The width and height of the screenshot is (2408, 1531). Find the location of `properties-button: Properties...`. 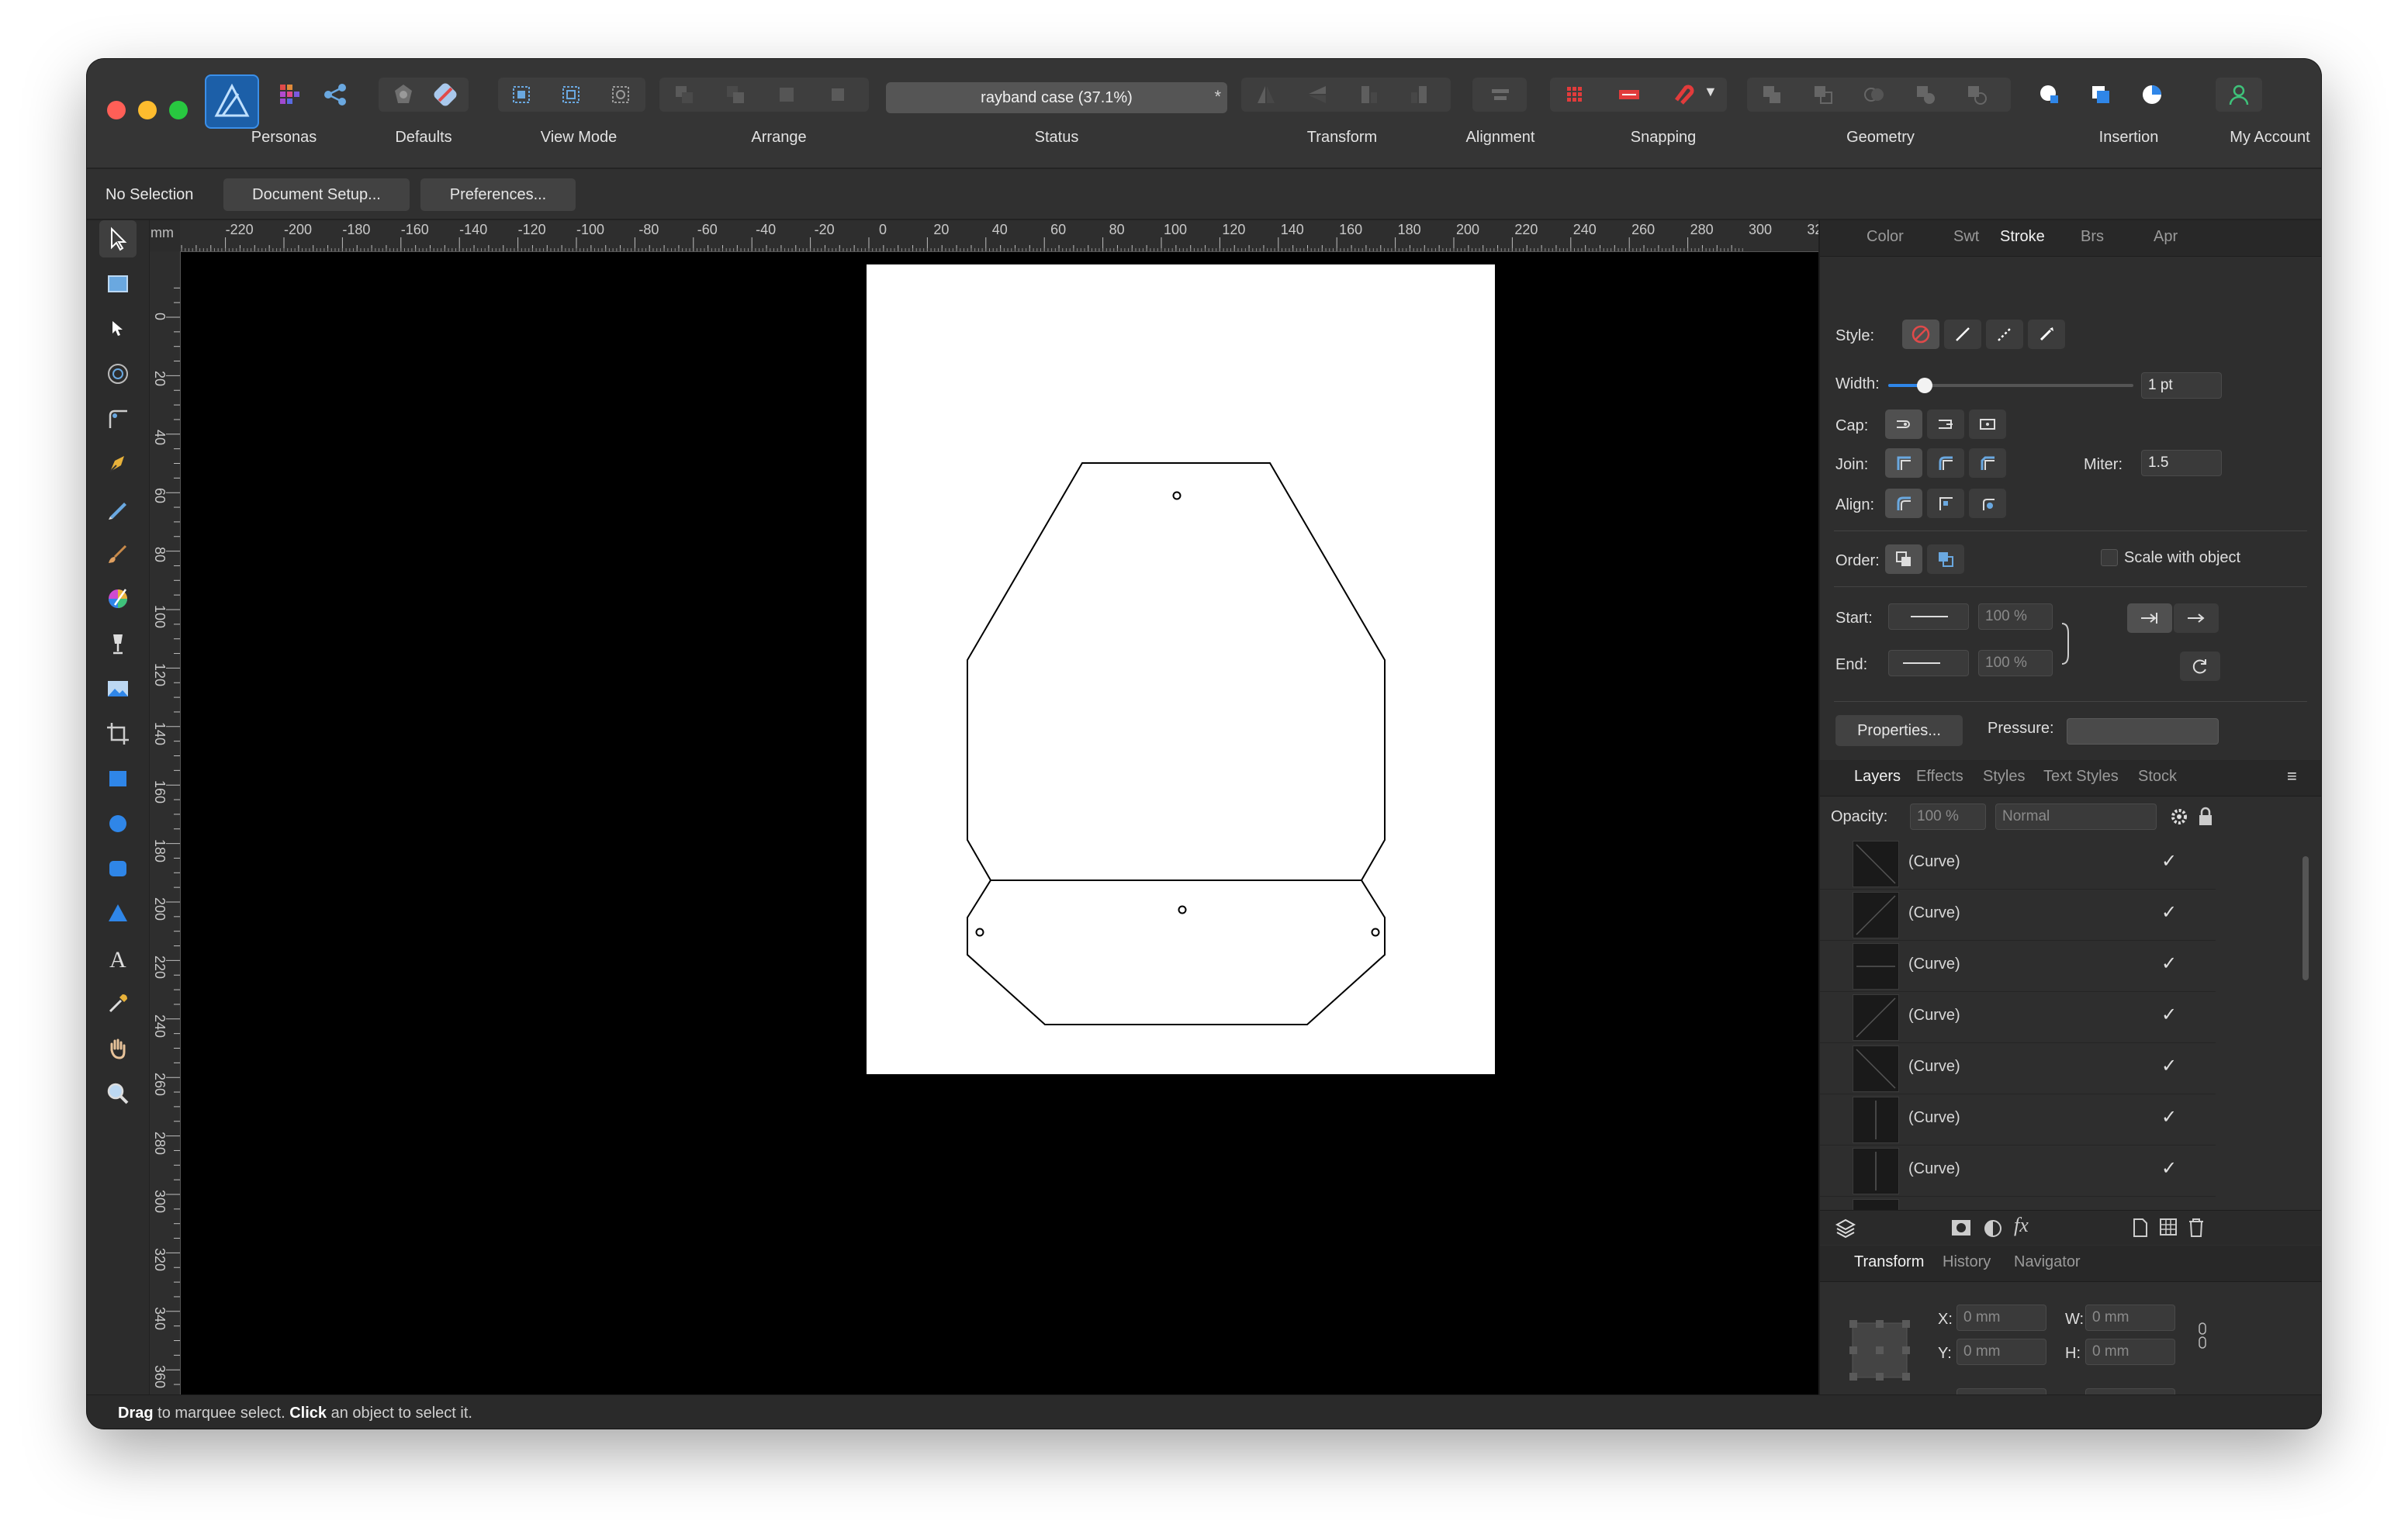

properties-button: Properties... is located at coordinates (1899, 730).